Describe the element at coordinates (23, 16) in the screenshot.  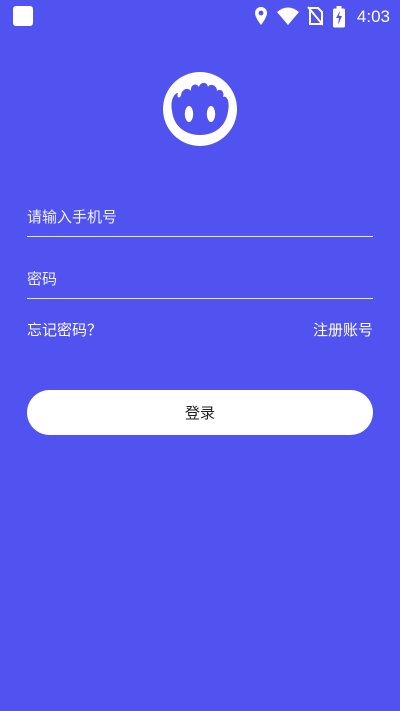
I see `app-square-icon` at that location.